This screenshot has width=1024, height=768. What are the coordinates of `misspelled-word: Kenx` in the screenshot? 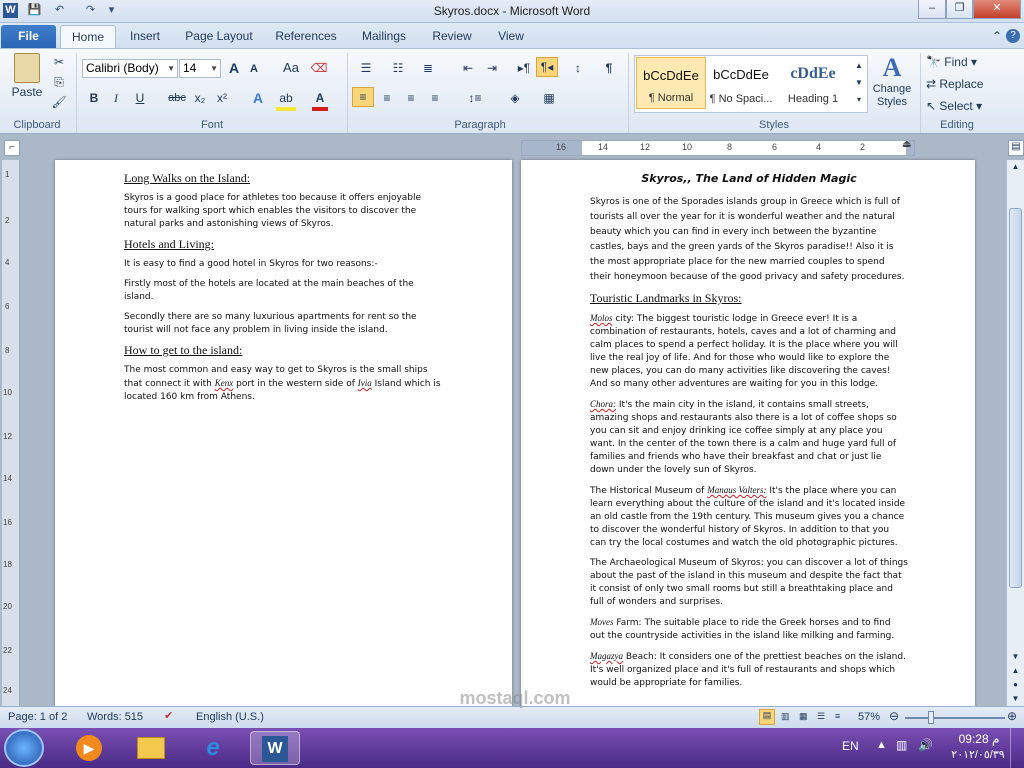 It's located at (224, 383).